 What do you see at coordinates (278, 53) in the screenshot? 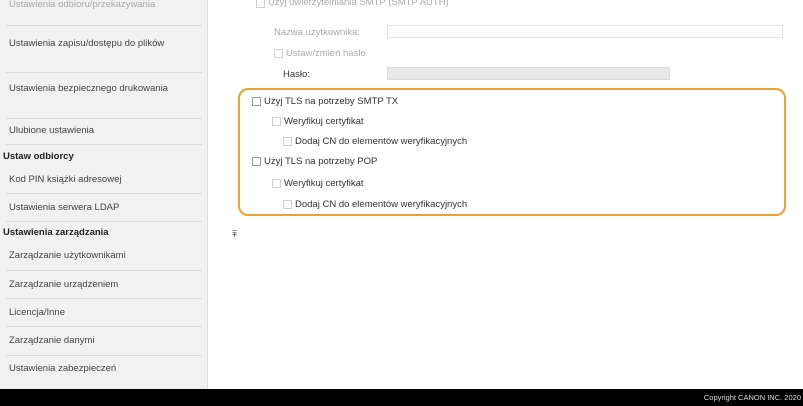
I see `set-password-checkbox` at bounding box center [278, 53].